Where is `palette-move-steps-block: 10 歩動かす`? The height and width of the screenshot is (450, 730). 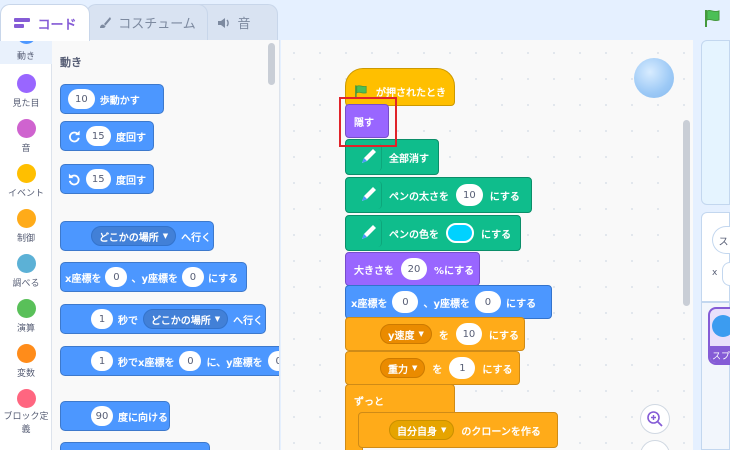
palette-move-steps-block: 10 歩動かす is located at coordinates (112, 99).